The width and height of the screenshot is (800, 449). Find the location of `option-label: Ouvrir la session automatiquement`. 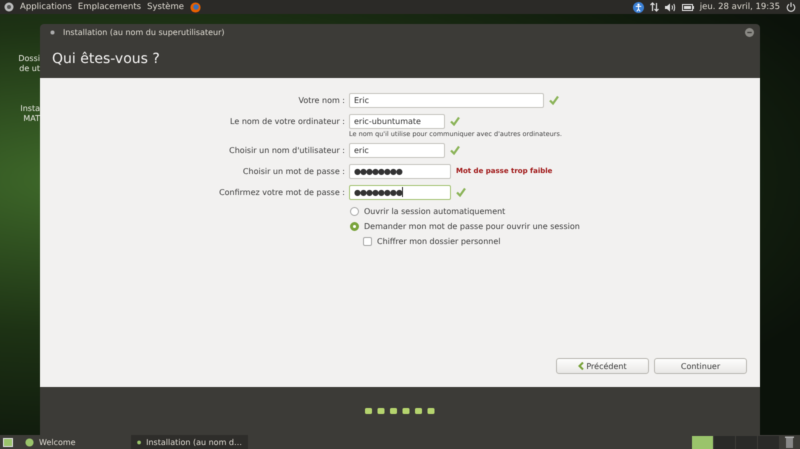

option-label: Ouvrir la session automatiquement is located at coordinates (435, 211).